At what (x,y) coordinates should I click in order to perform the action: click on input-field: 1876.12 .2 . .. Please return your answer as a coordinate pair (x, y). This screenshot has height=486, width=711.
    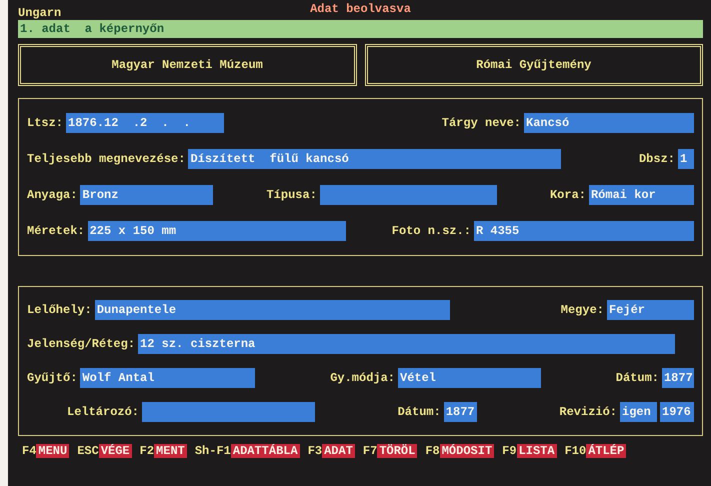
    Looking at the image, I should click on (145, 123).